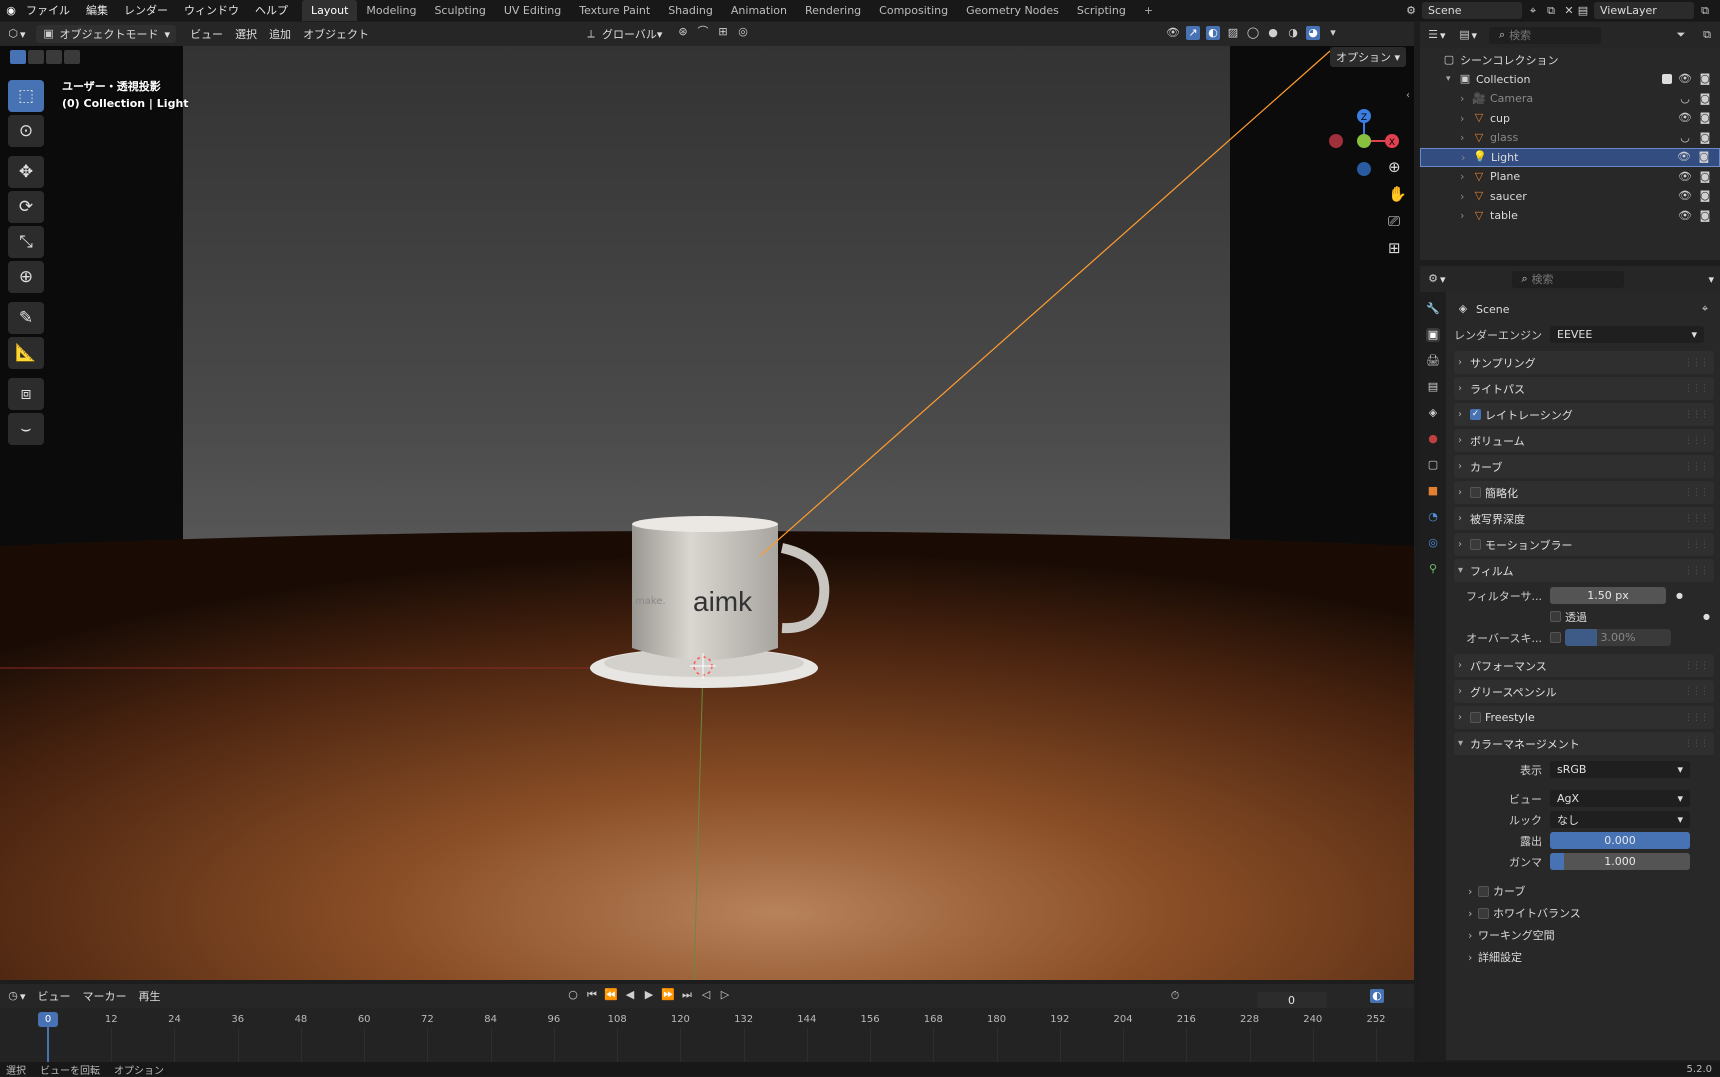 The height and width of the screenshot is (1077, 1720). Describe the element at coordinates (649, 995) in the screenshot. I see `play-icon: ▶` at that location.